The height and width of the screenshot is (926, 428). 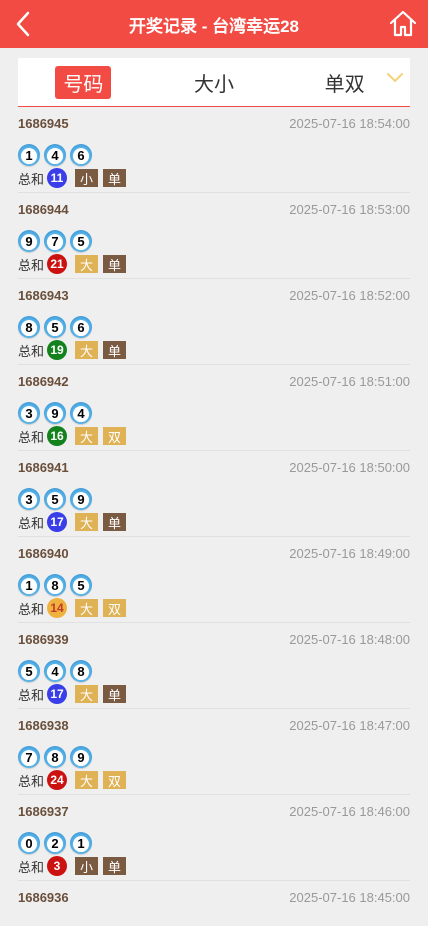 What do you see at coordinates (349, 897) in the screenshot?
I see `draw-time: 2025-07-16 18:45:00` at bounding box center [349, 897].